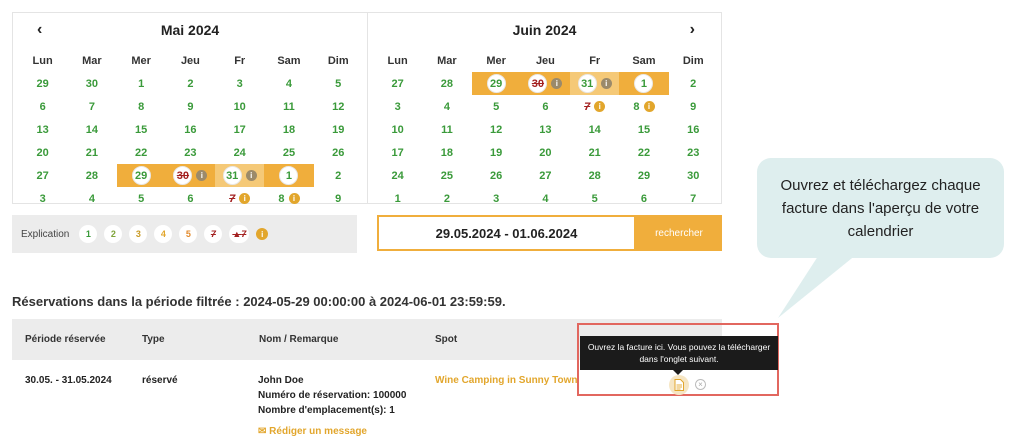 Image resolution: width=1014 pixels, height=442 pixels. I want to click on write-message-link: ✉ Rédiger un message, so click(312, 431).